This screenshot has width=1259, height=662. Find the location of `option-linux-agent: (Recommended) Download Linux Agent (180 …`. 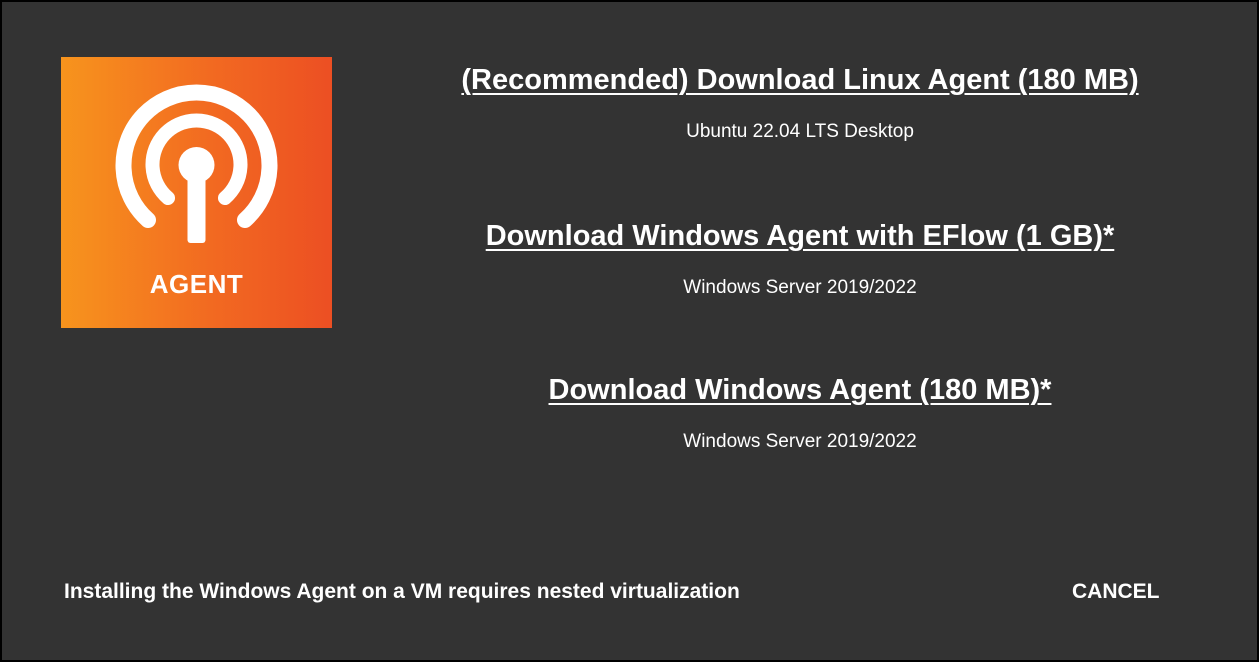

option-linux-agent: (Recommended) Download Linux Agent (180 … is located at coordinates (800, 103).